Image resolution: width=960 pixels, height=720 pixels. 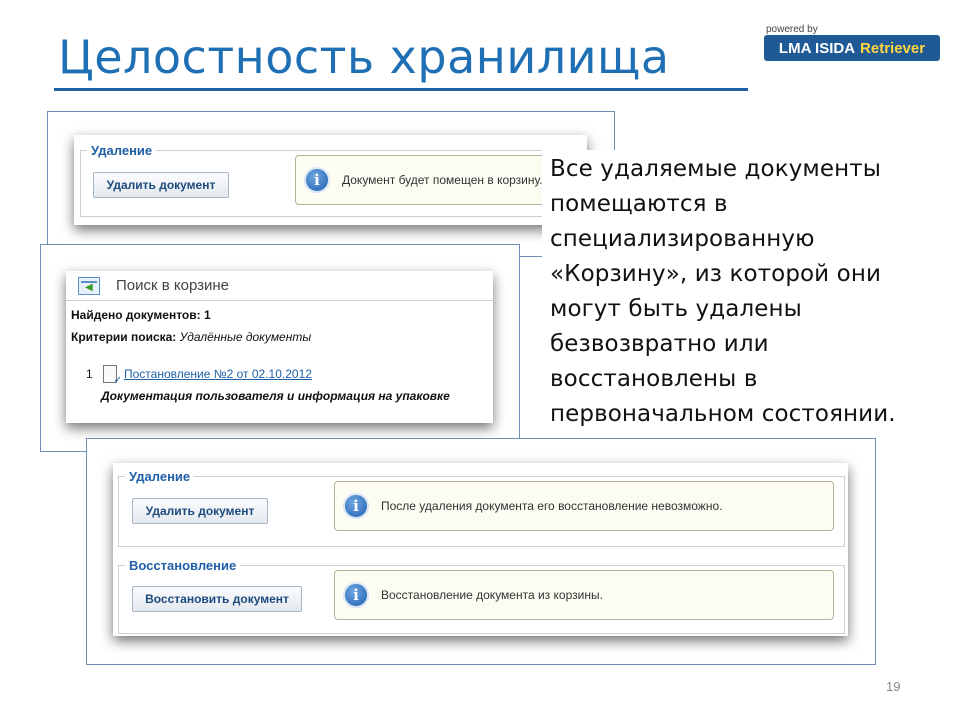 I want to click on found-count-text: Найдено документов: 1, so click(x=141, y=315).